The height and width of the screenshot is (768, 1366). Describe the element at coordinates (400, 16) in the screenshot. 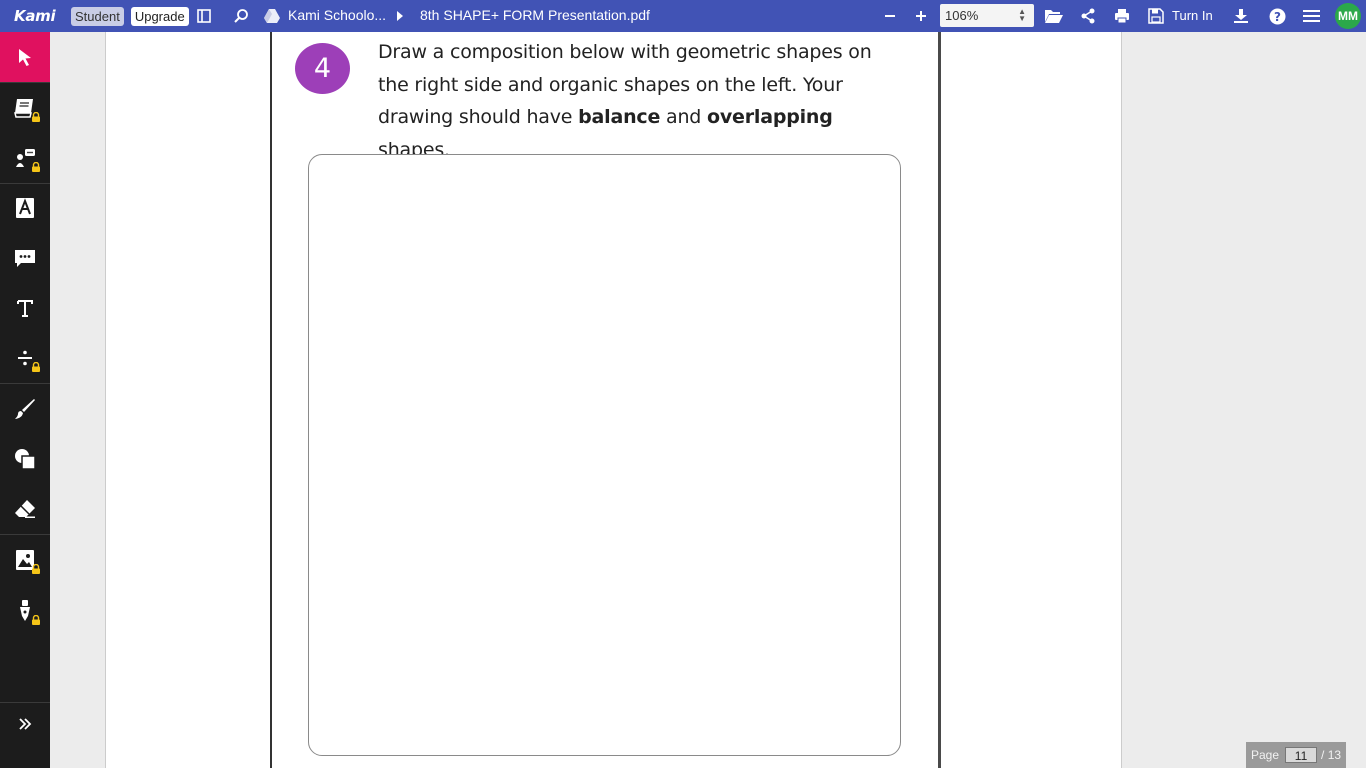

I see `chevron-right-icon` at that location.